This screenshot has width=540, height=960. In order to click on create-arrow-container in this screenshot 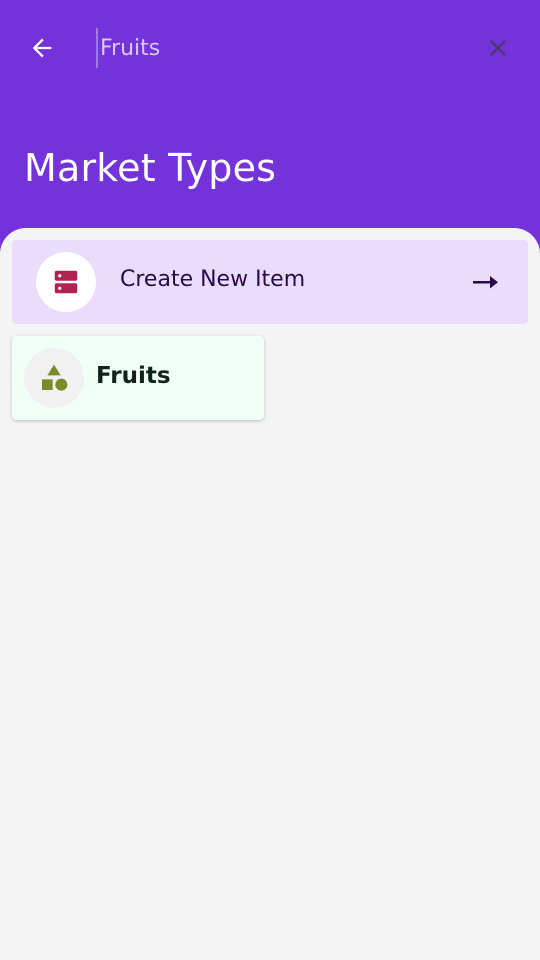, I will do `click(486, 282)`.